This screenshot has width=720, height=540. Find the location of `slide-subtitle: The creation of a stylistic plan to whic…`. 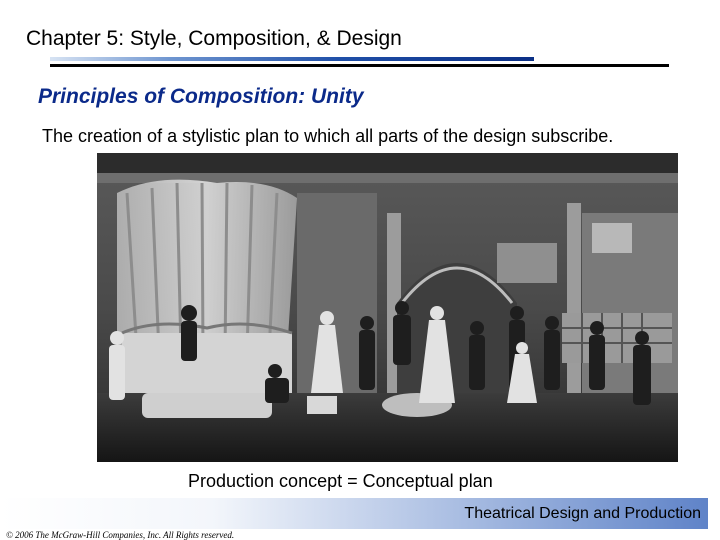

slide-subtitle: The creation of a stylistic plan to whic… is located at coordinates (328, 136).